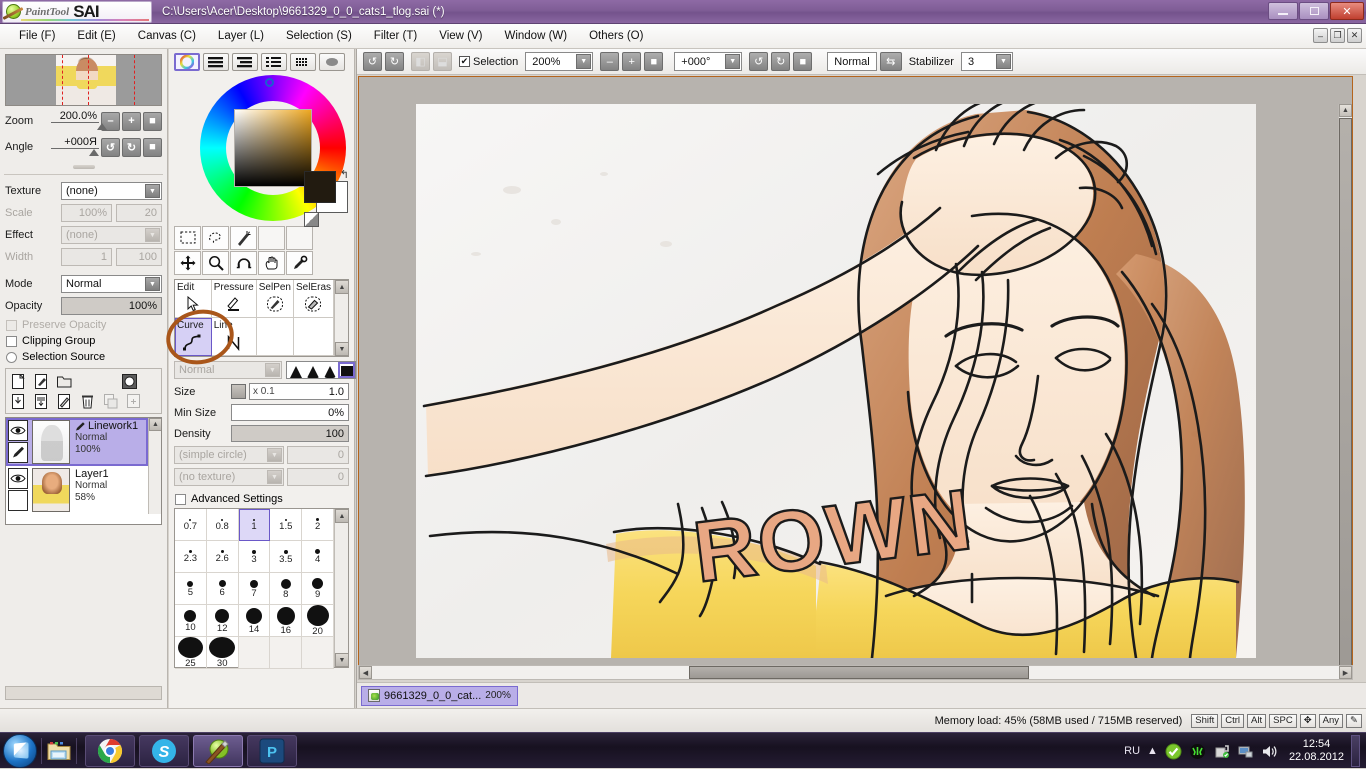  Describe the element at coordinates (439, 695) in the screenshot. I see `document-tab: 9661329_0_0_cat... 200%` at that location.